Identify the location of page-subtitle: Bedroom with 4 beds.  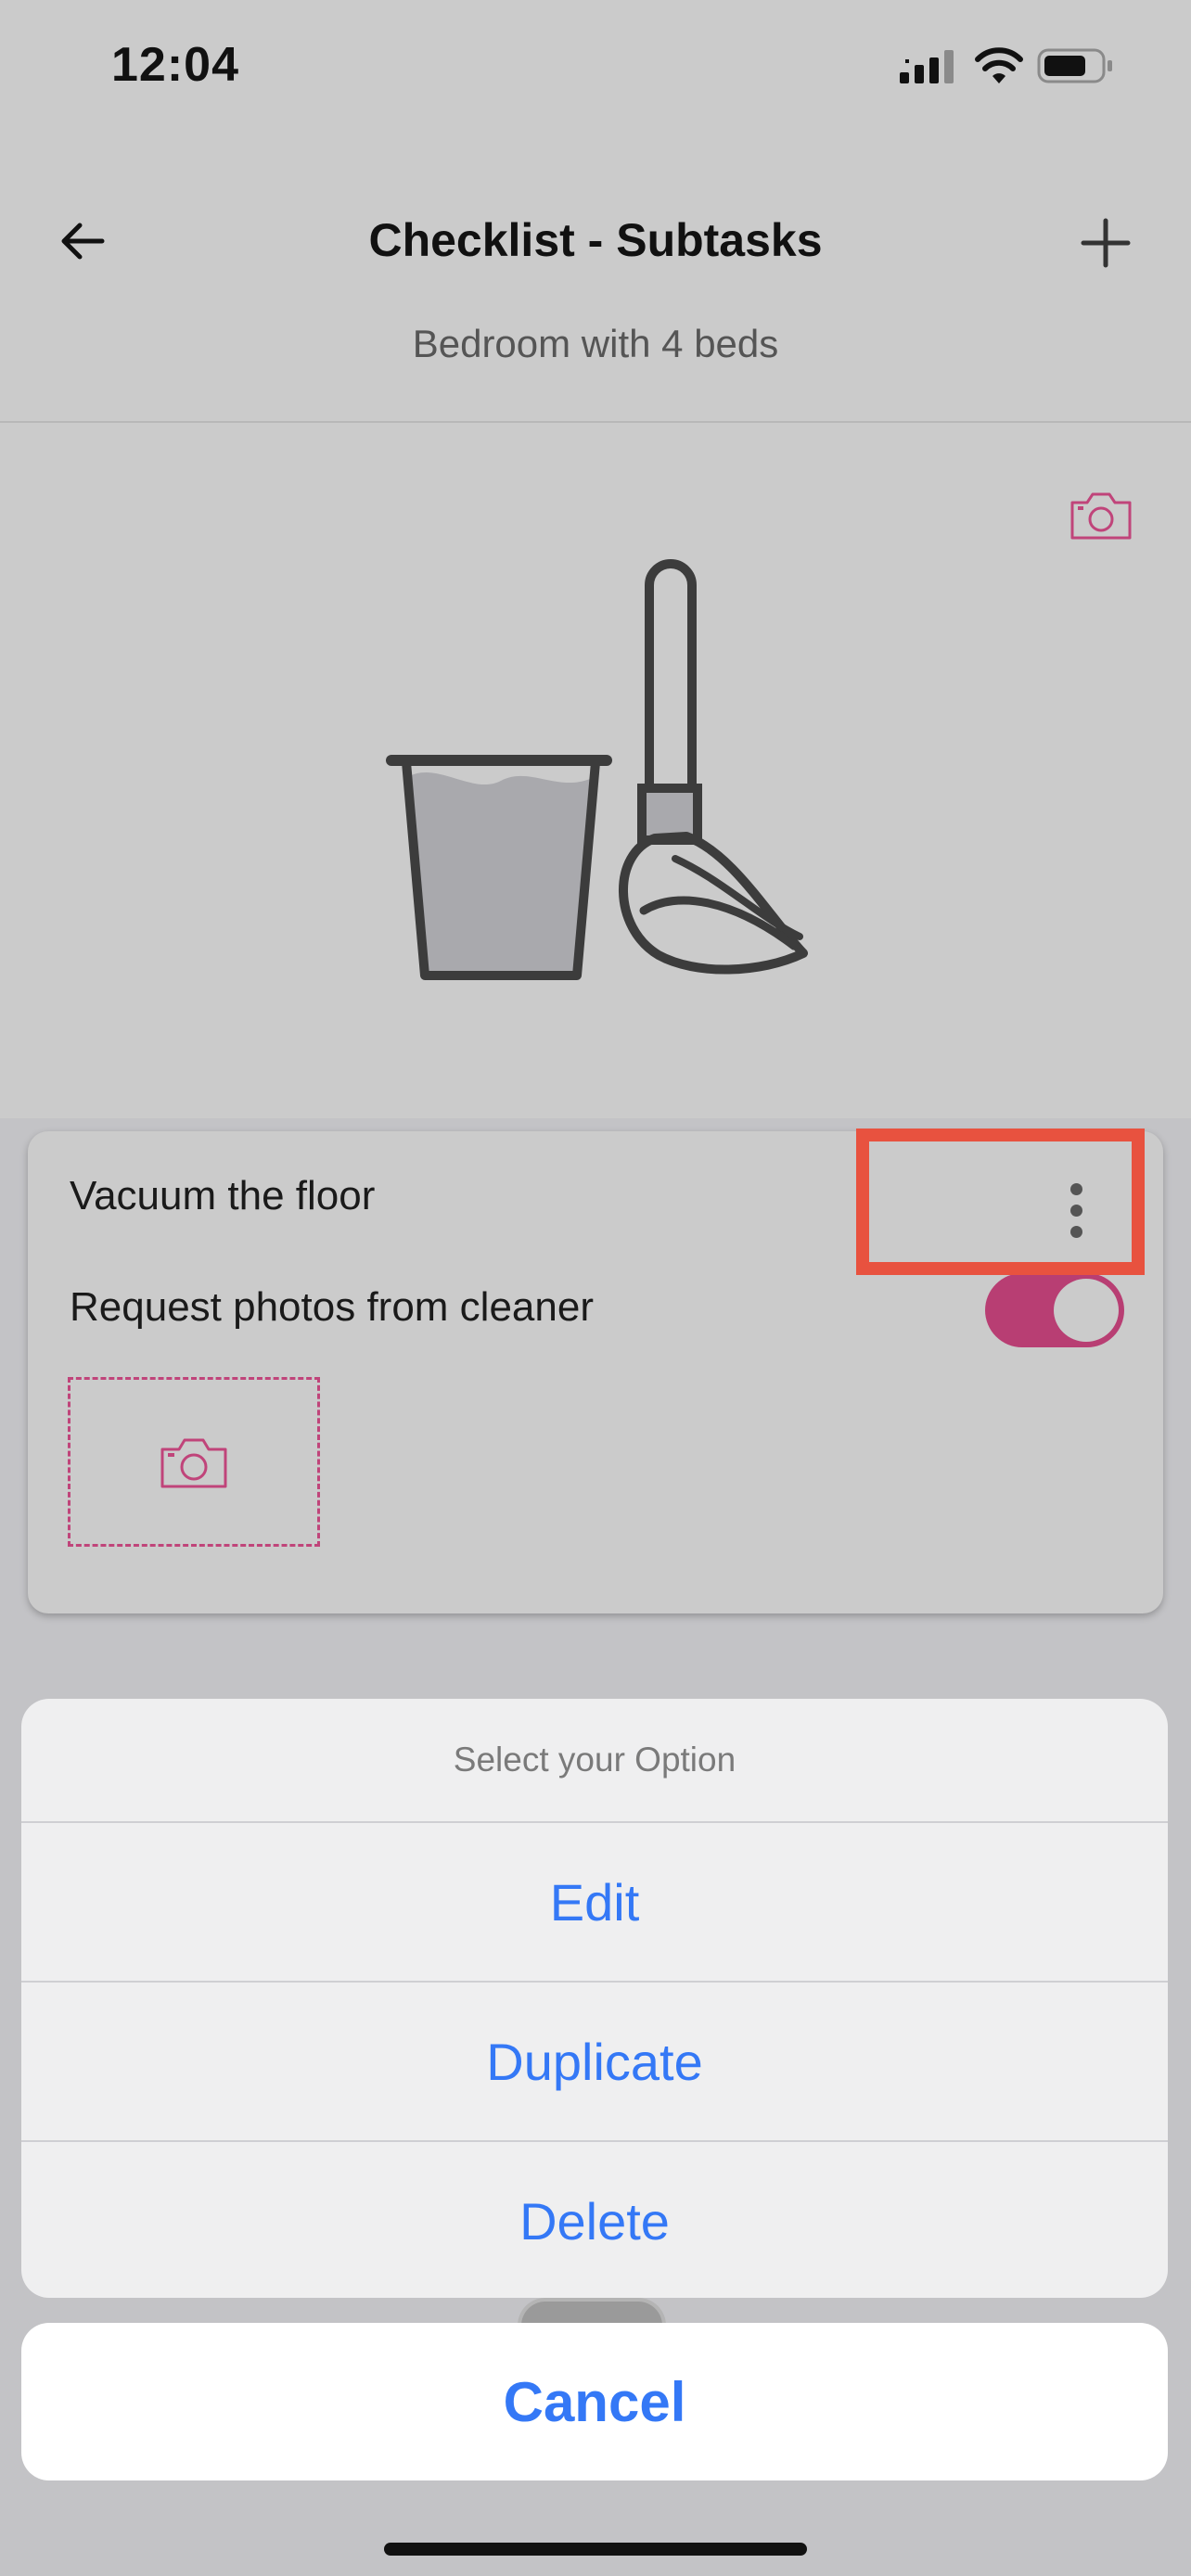
(595, 343).